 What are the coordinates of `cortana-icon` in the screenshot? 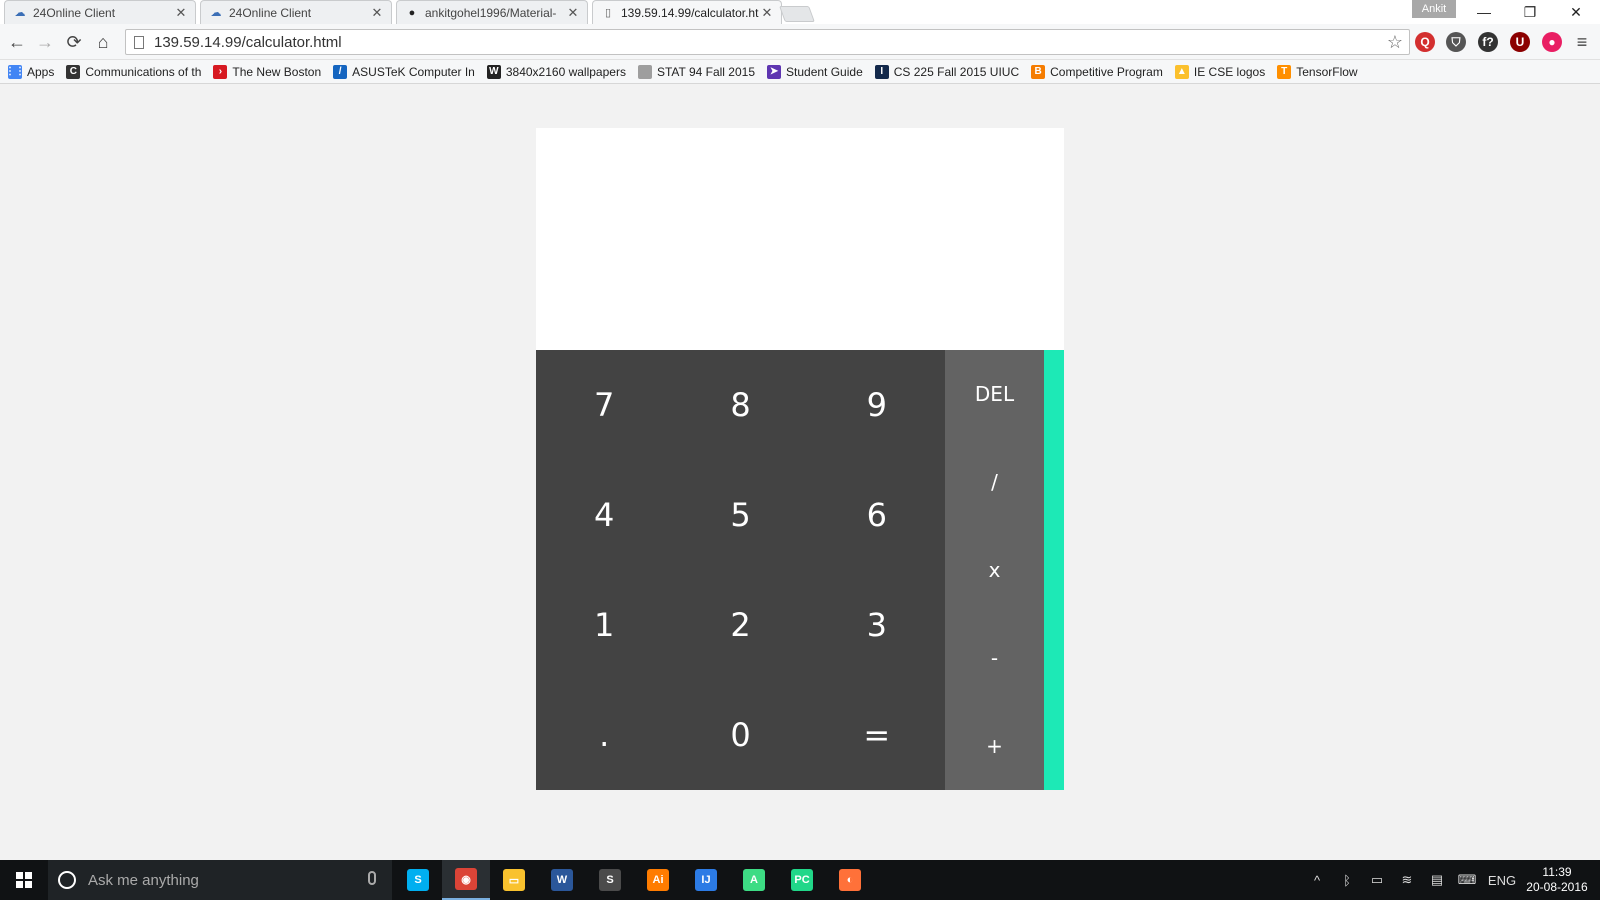 It's located at (67, 880).